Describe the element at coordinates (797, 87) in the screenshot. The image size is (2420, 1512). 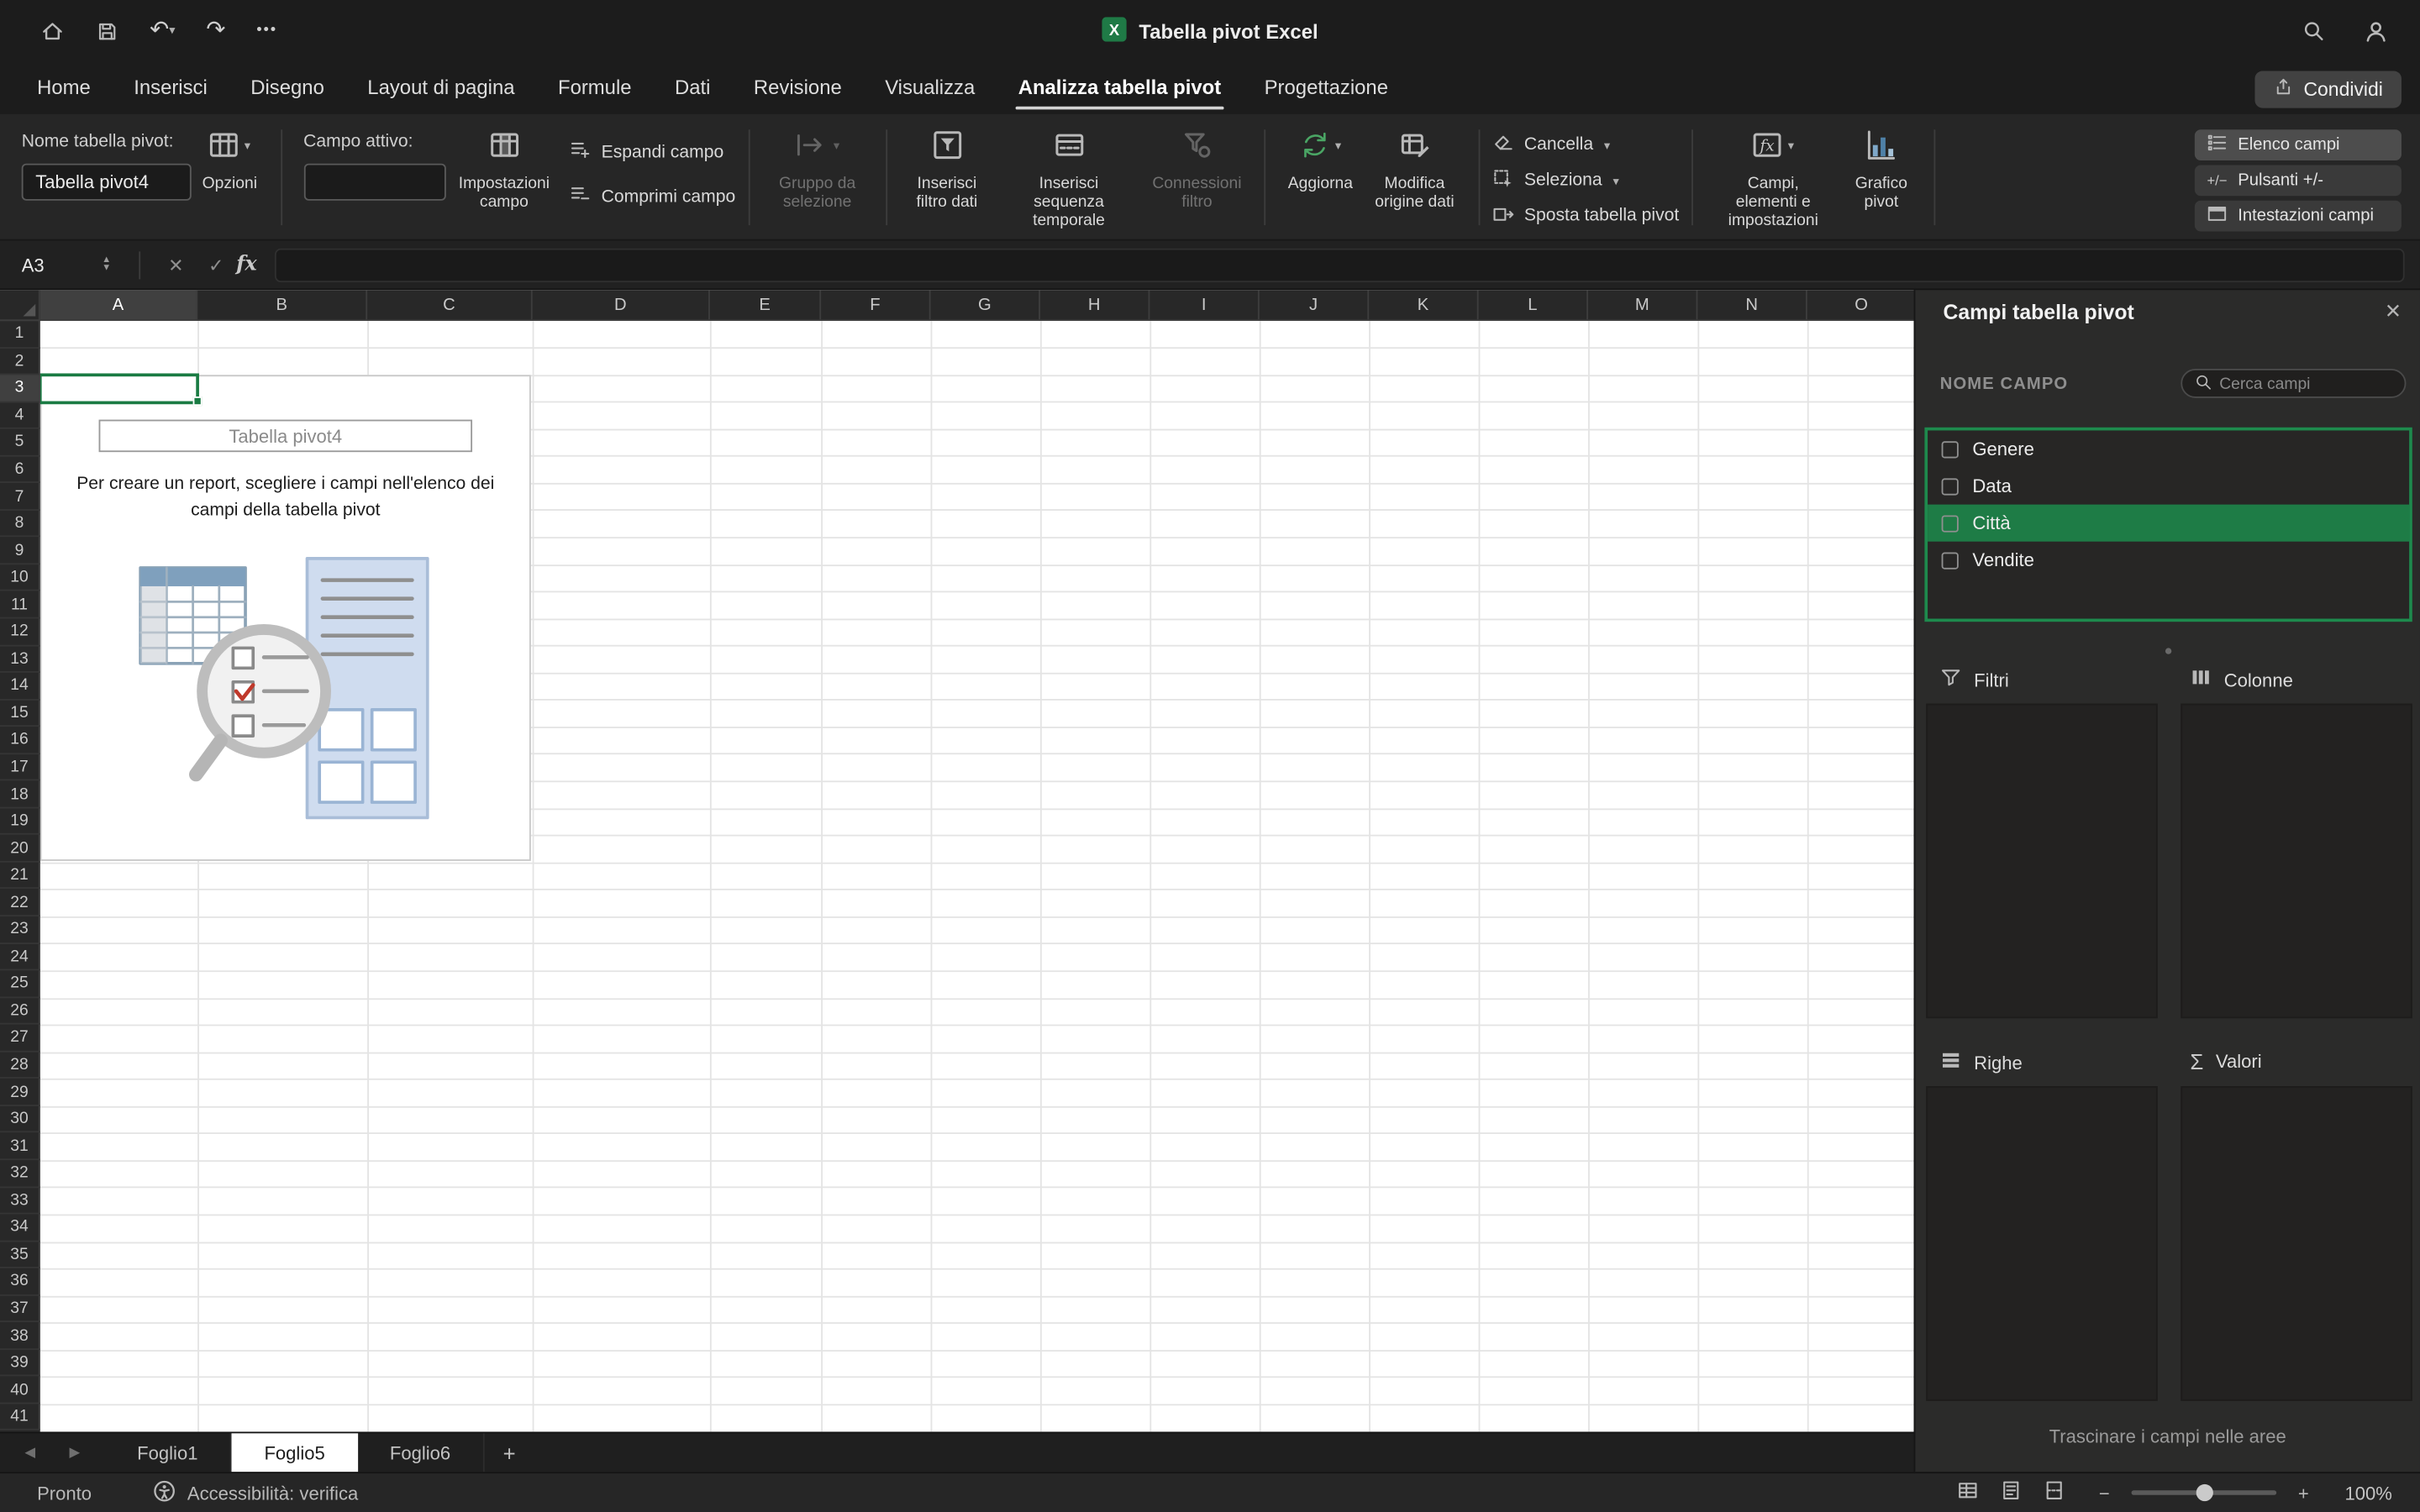
I see `ribbon-tab-revisione: Revisione` at that location.